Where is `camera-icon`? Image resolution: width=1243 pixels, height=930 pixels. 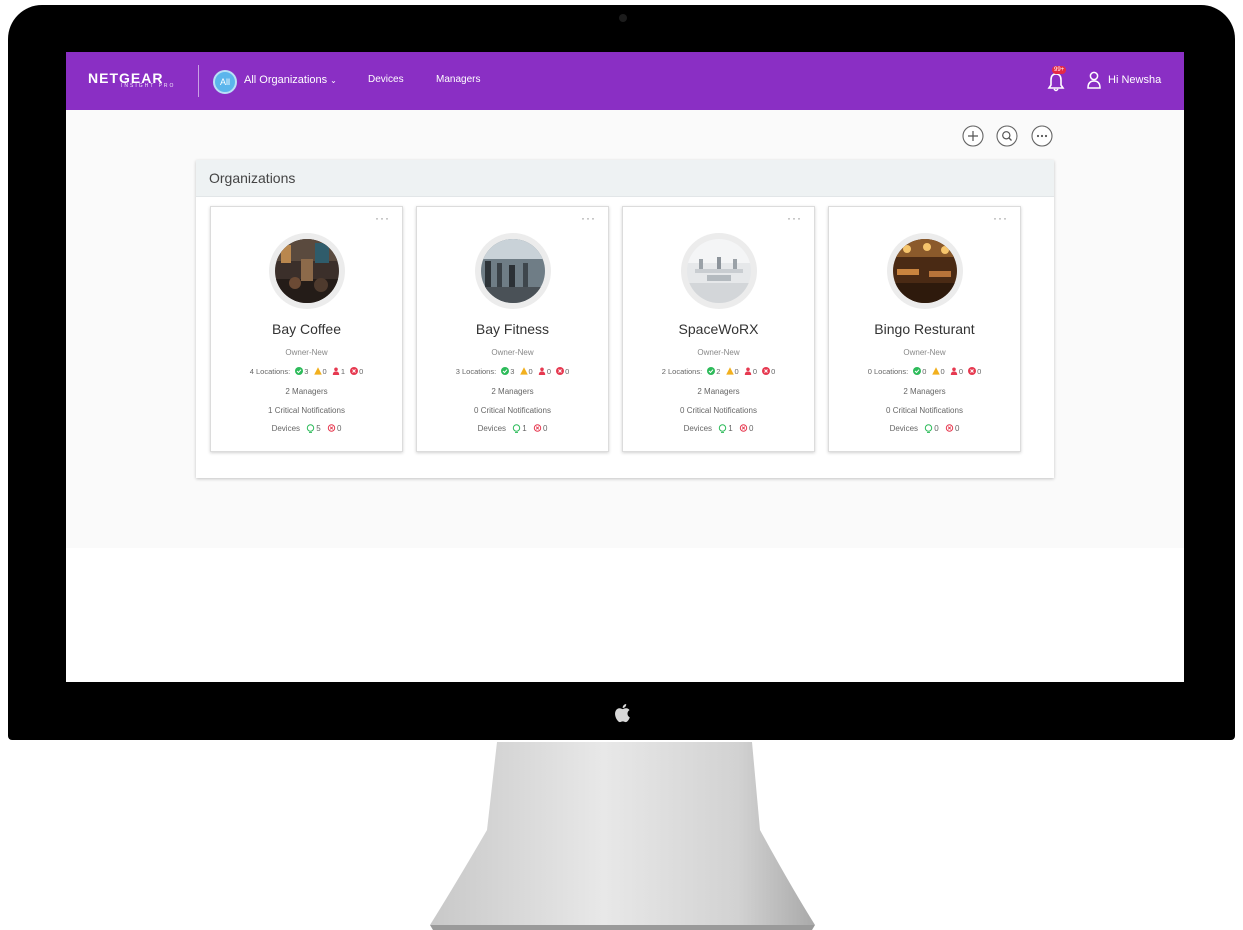
camera-icon is located at coordinates (623, 18).